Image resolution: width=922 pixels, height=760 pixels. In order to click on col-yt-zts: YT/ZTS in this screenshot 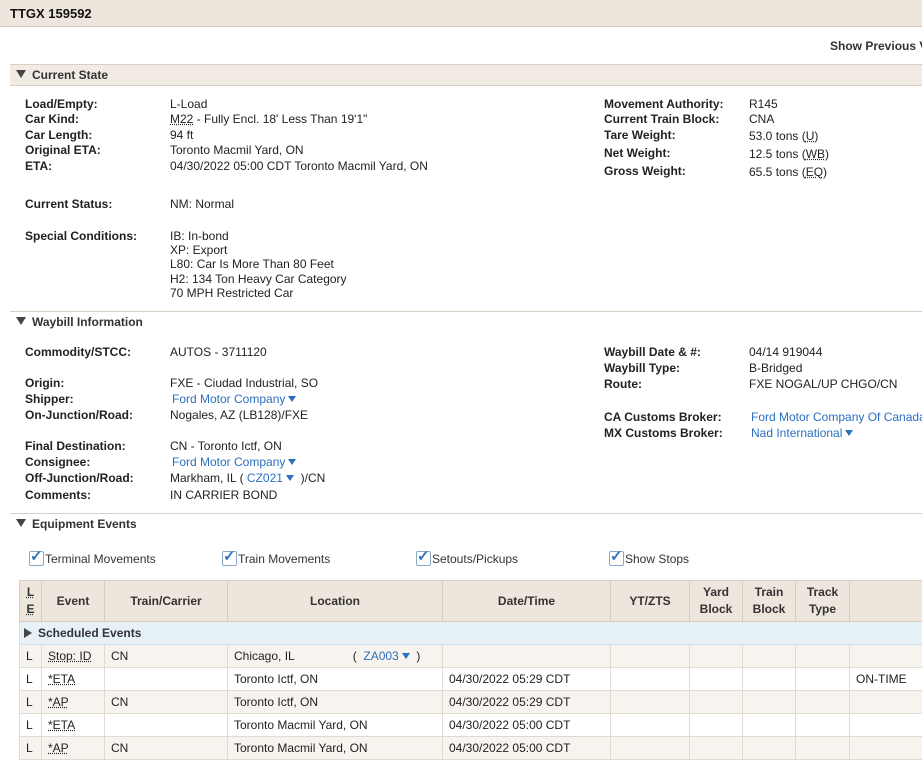, I will do `click(650, 601)`.